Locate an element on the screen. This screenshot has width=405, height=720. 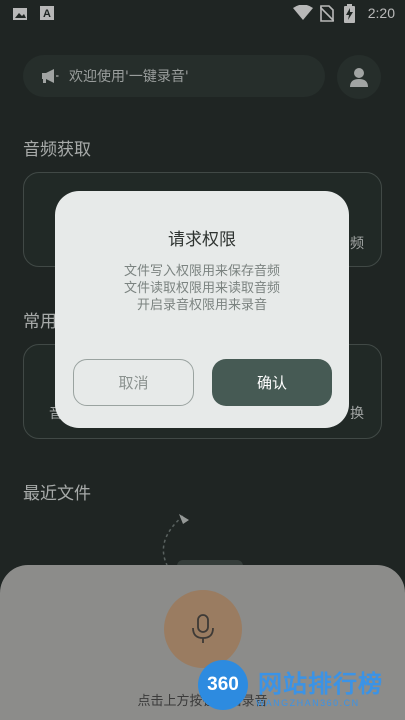
microphone-icon is located at coordinates (203, 628).